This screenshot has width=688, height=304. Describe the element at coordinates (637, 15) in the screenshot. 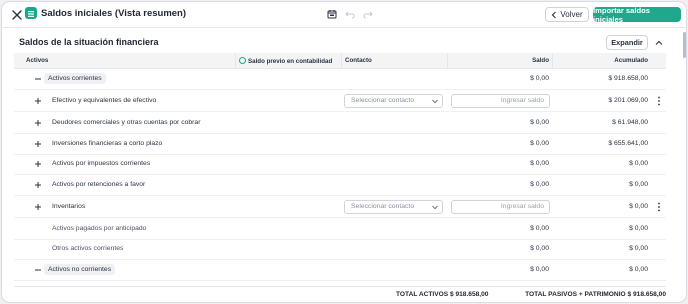

I see `import-button: Importar saldos iniciales` at that location.